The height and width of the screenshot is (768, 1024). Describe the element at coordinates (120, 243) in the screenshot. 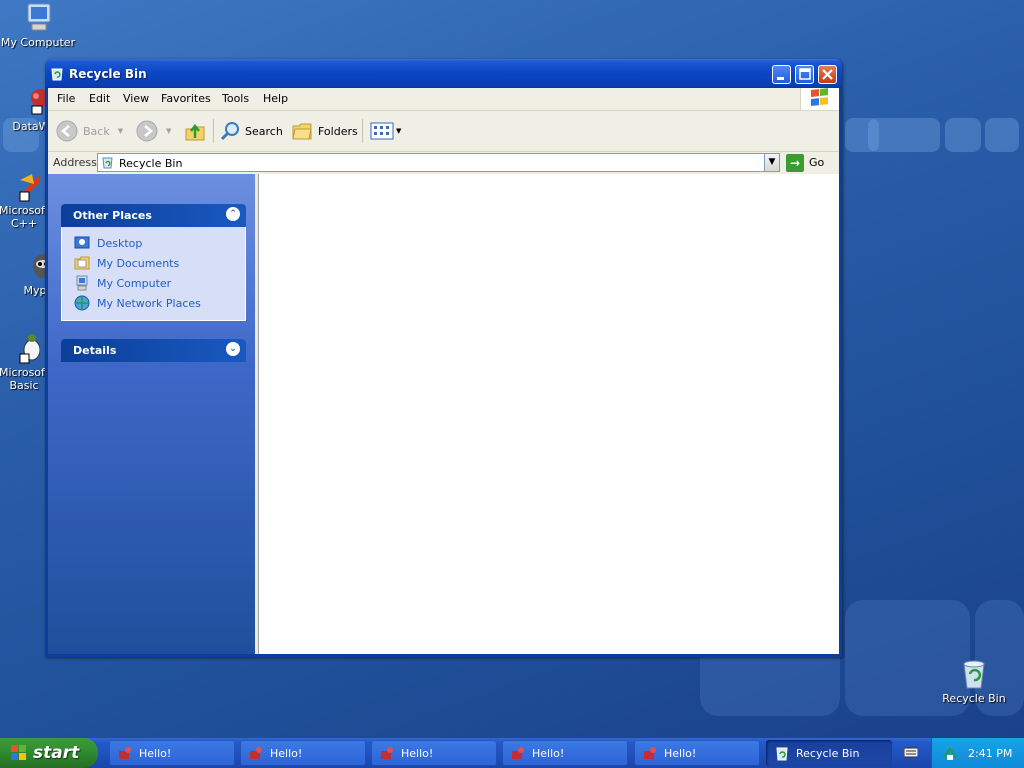

I see `place-label: Desktop` at that location.